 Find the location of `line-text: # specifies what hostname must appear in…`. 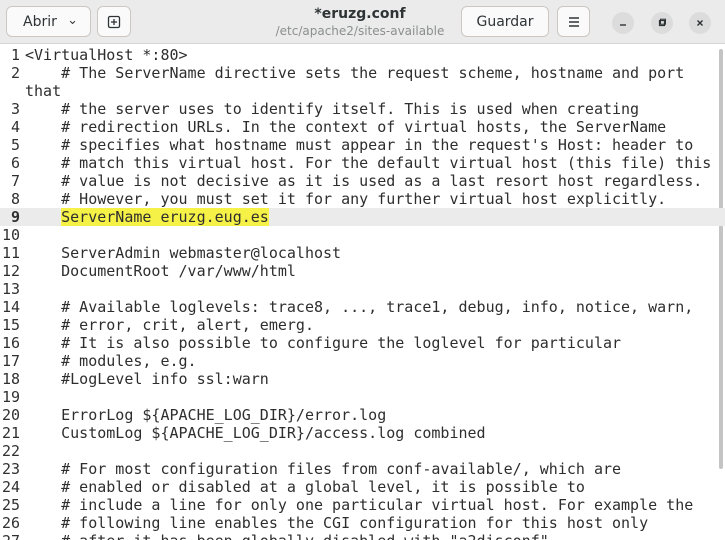

line-text: # specifies what hostname must appear in… is located at coordinates (359, 145).